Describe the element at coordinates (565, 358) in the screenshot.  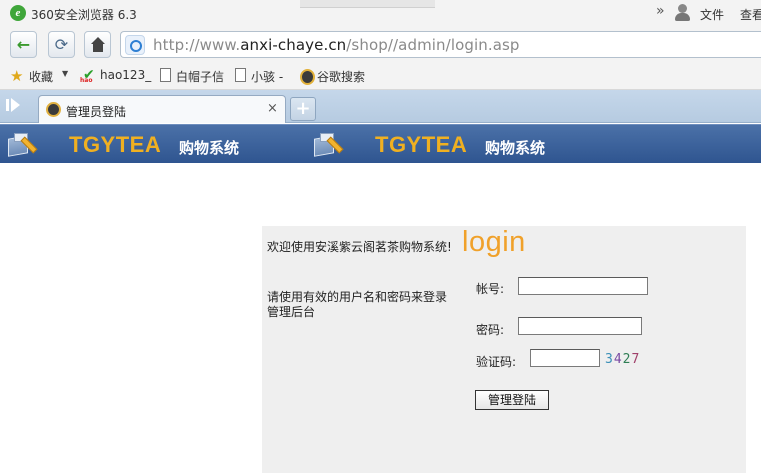
I see `captcha-input` at that location.